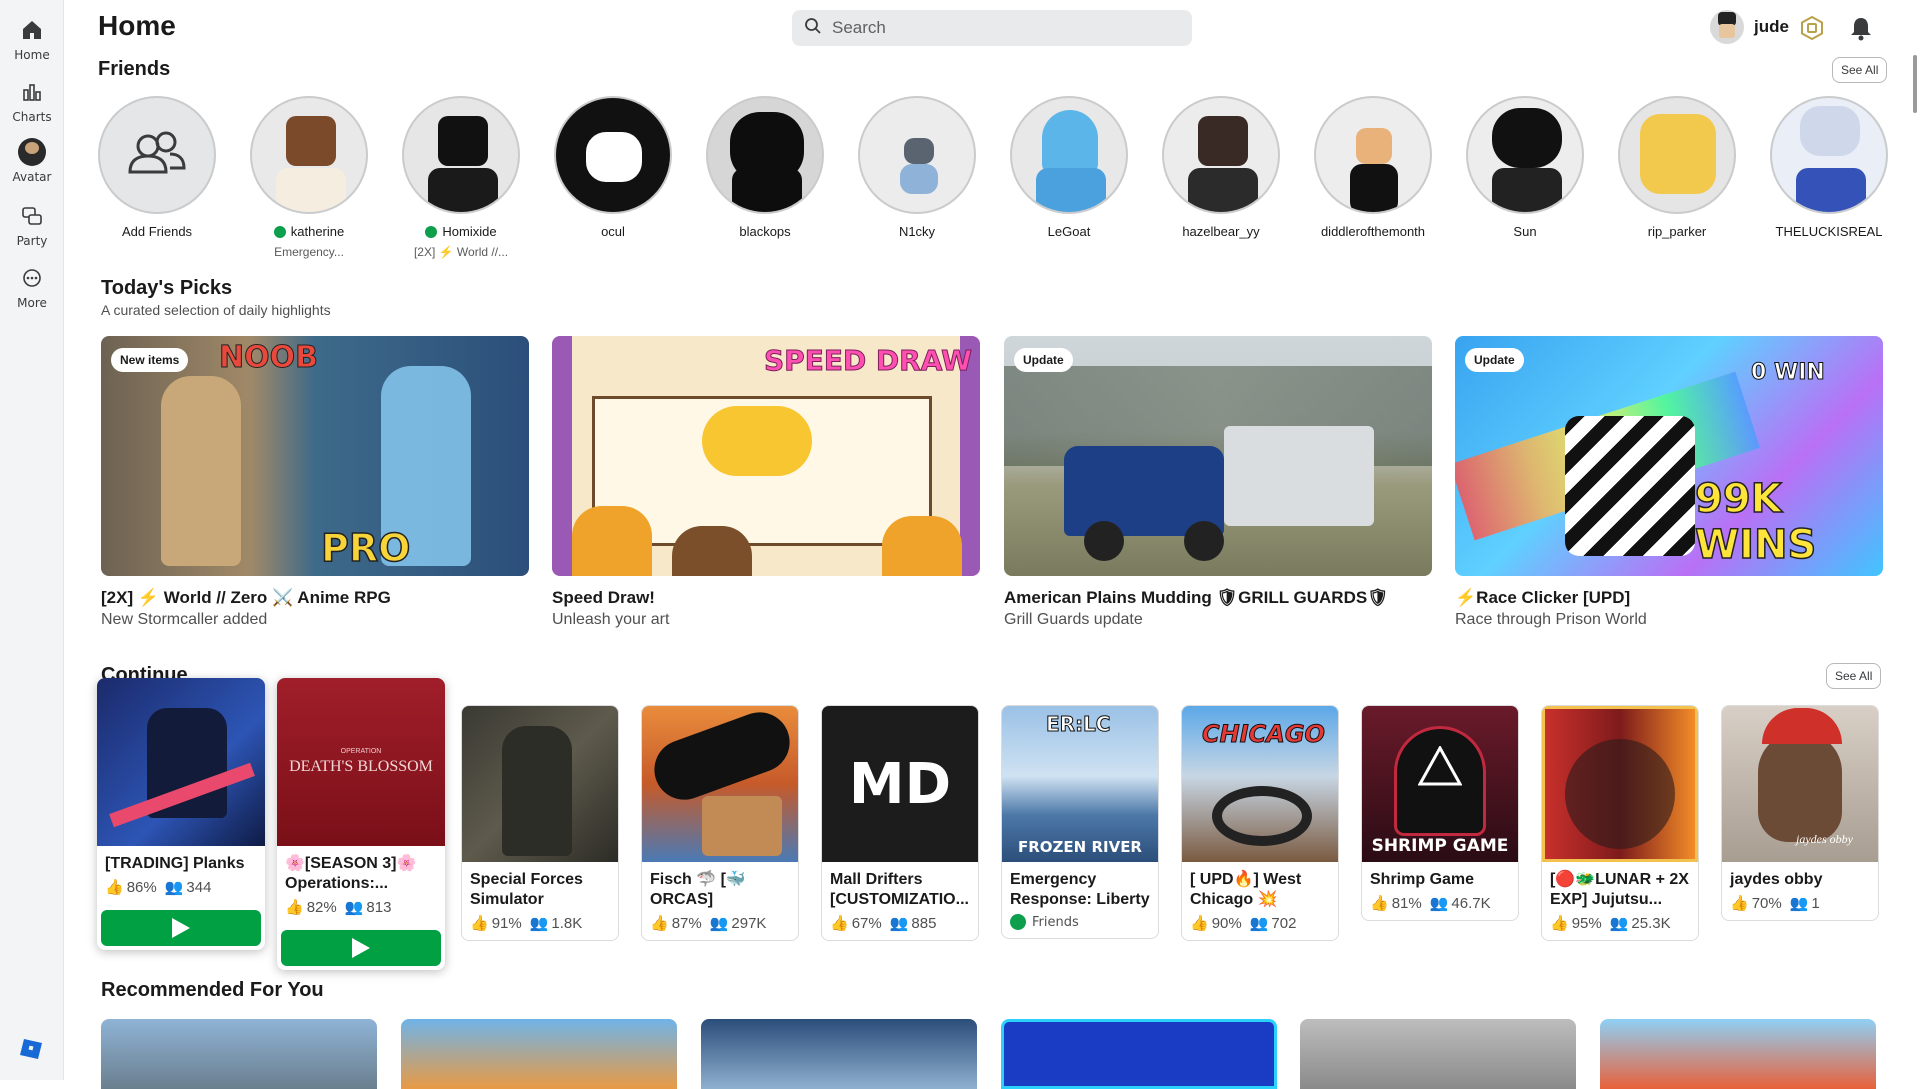  I want to click on user-profile-button: jude, so click(1749, 27).